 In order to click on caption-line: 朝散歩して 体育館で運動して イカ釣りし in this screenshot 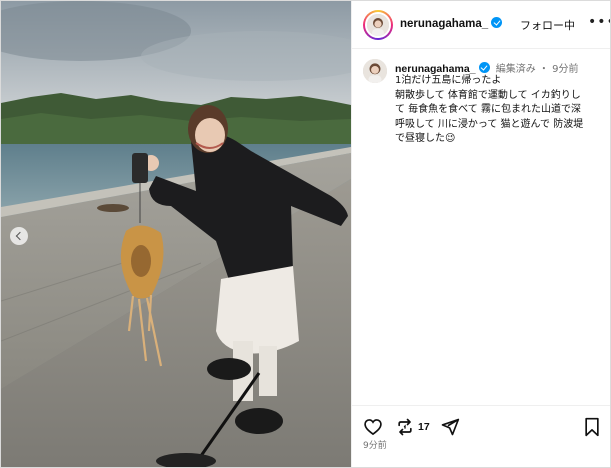, I will do `click(488, 95)`.